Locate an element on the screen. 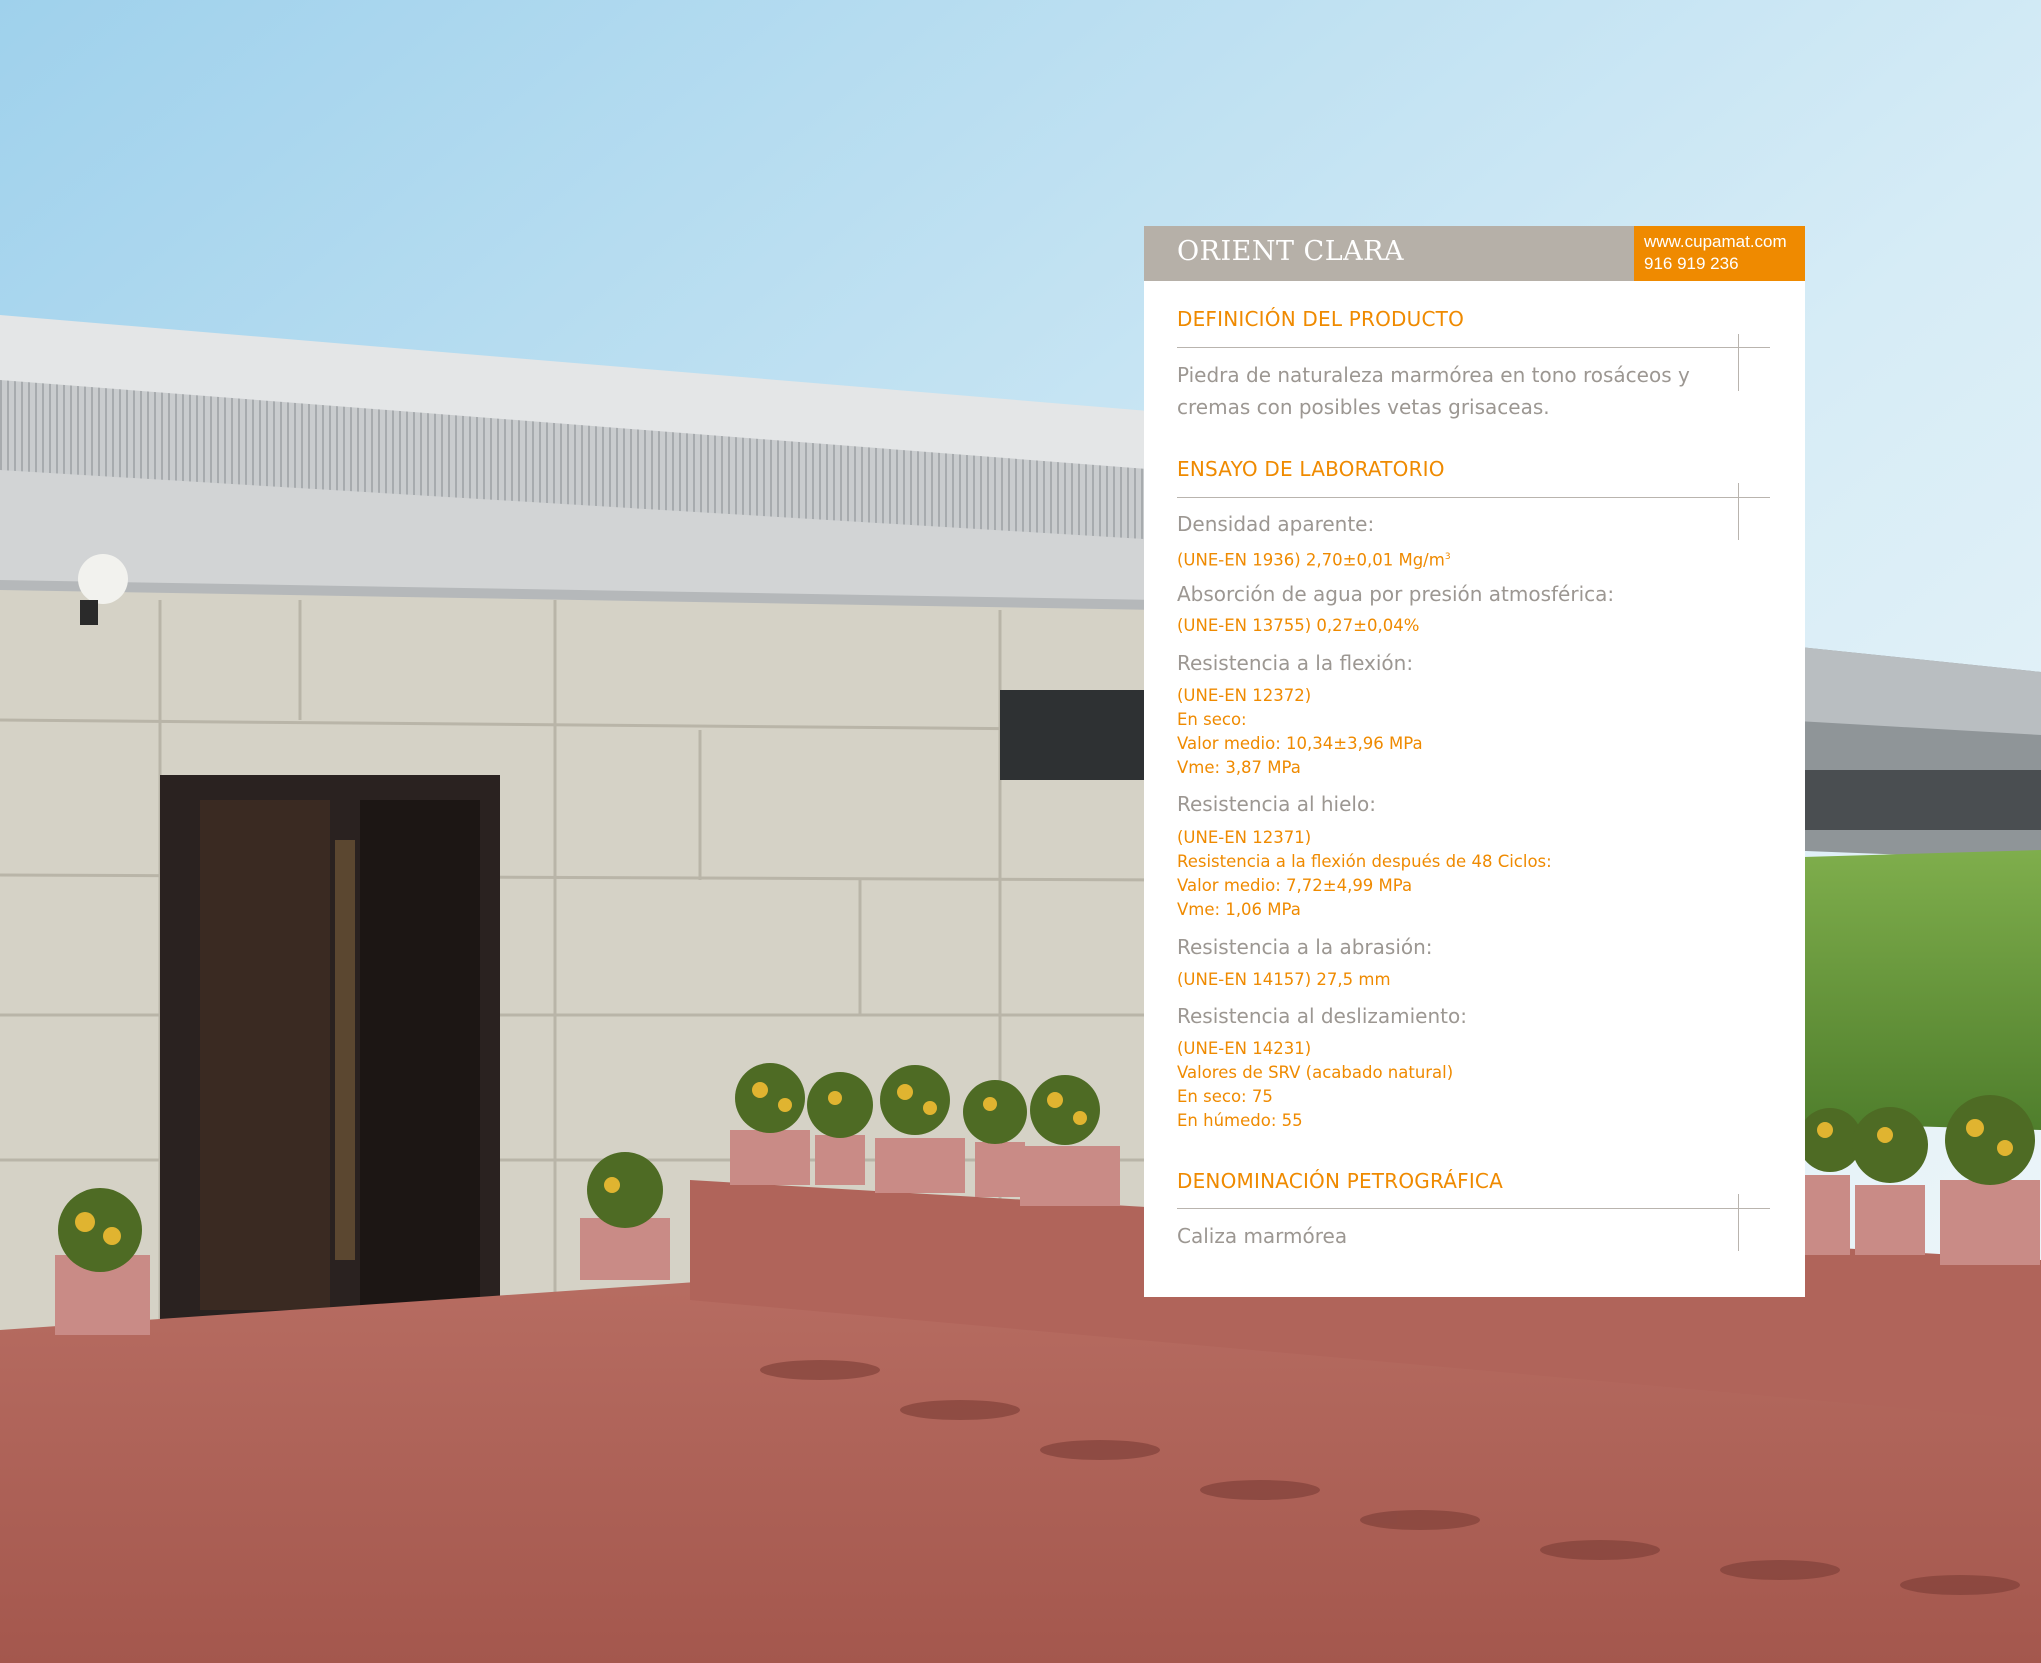  flexion-label: Resistencia a la flexión: is located at coordinates (1295, 663).